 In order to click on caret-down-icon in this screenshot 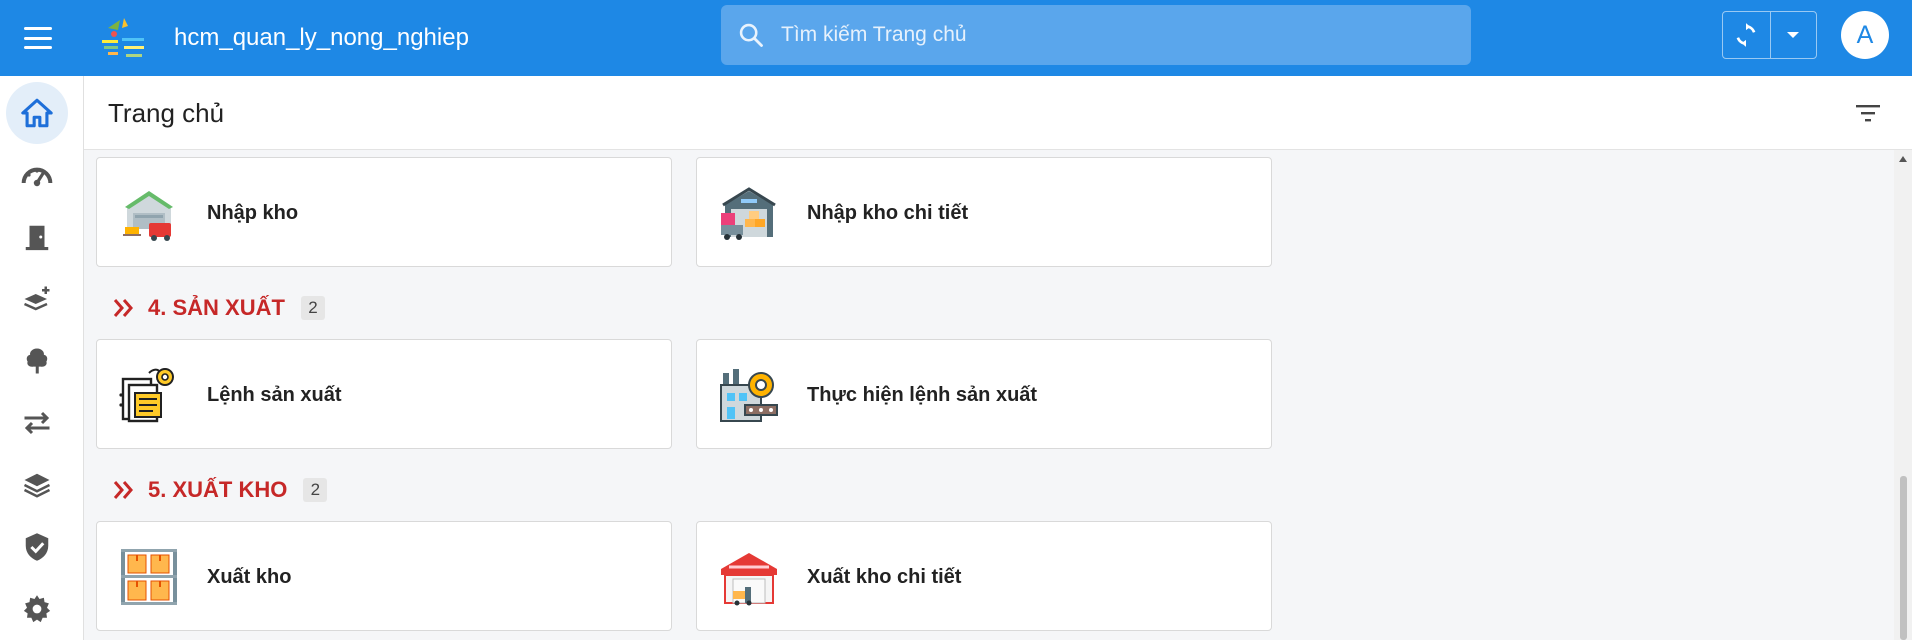, I will do `click(1793, 35)`.